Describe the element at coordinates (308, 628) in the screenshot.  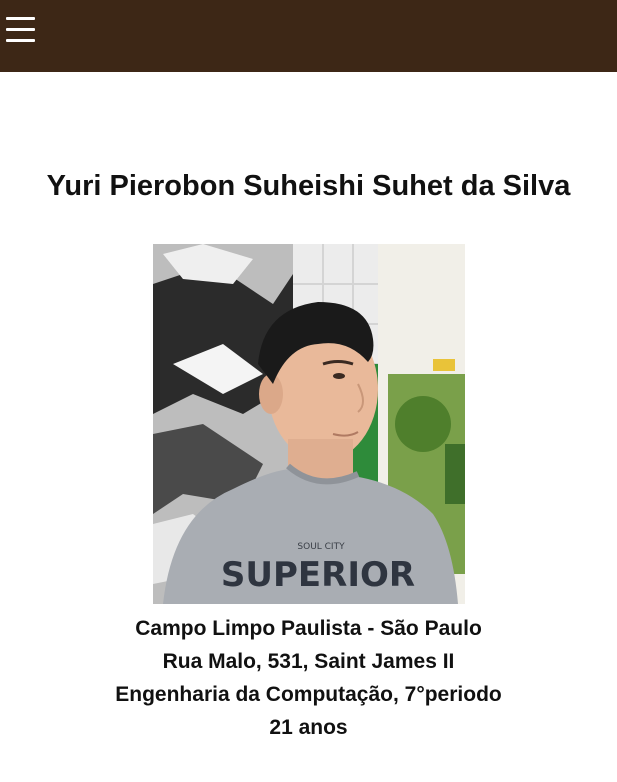
I see `profile-city: Campo Limpo Paulista - São Paulo` at that location.